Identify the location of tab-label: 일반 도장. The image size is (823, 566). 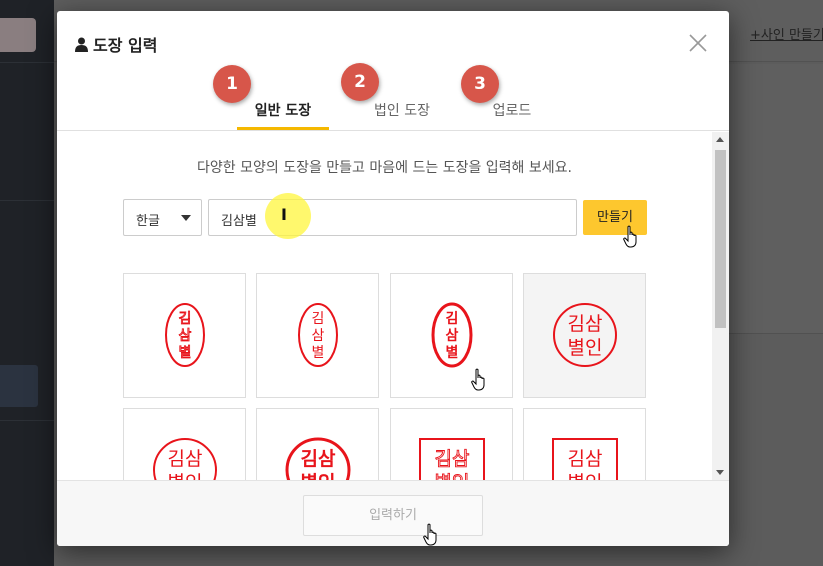
(283, 111).